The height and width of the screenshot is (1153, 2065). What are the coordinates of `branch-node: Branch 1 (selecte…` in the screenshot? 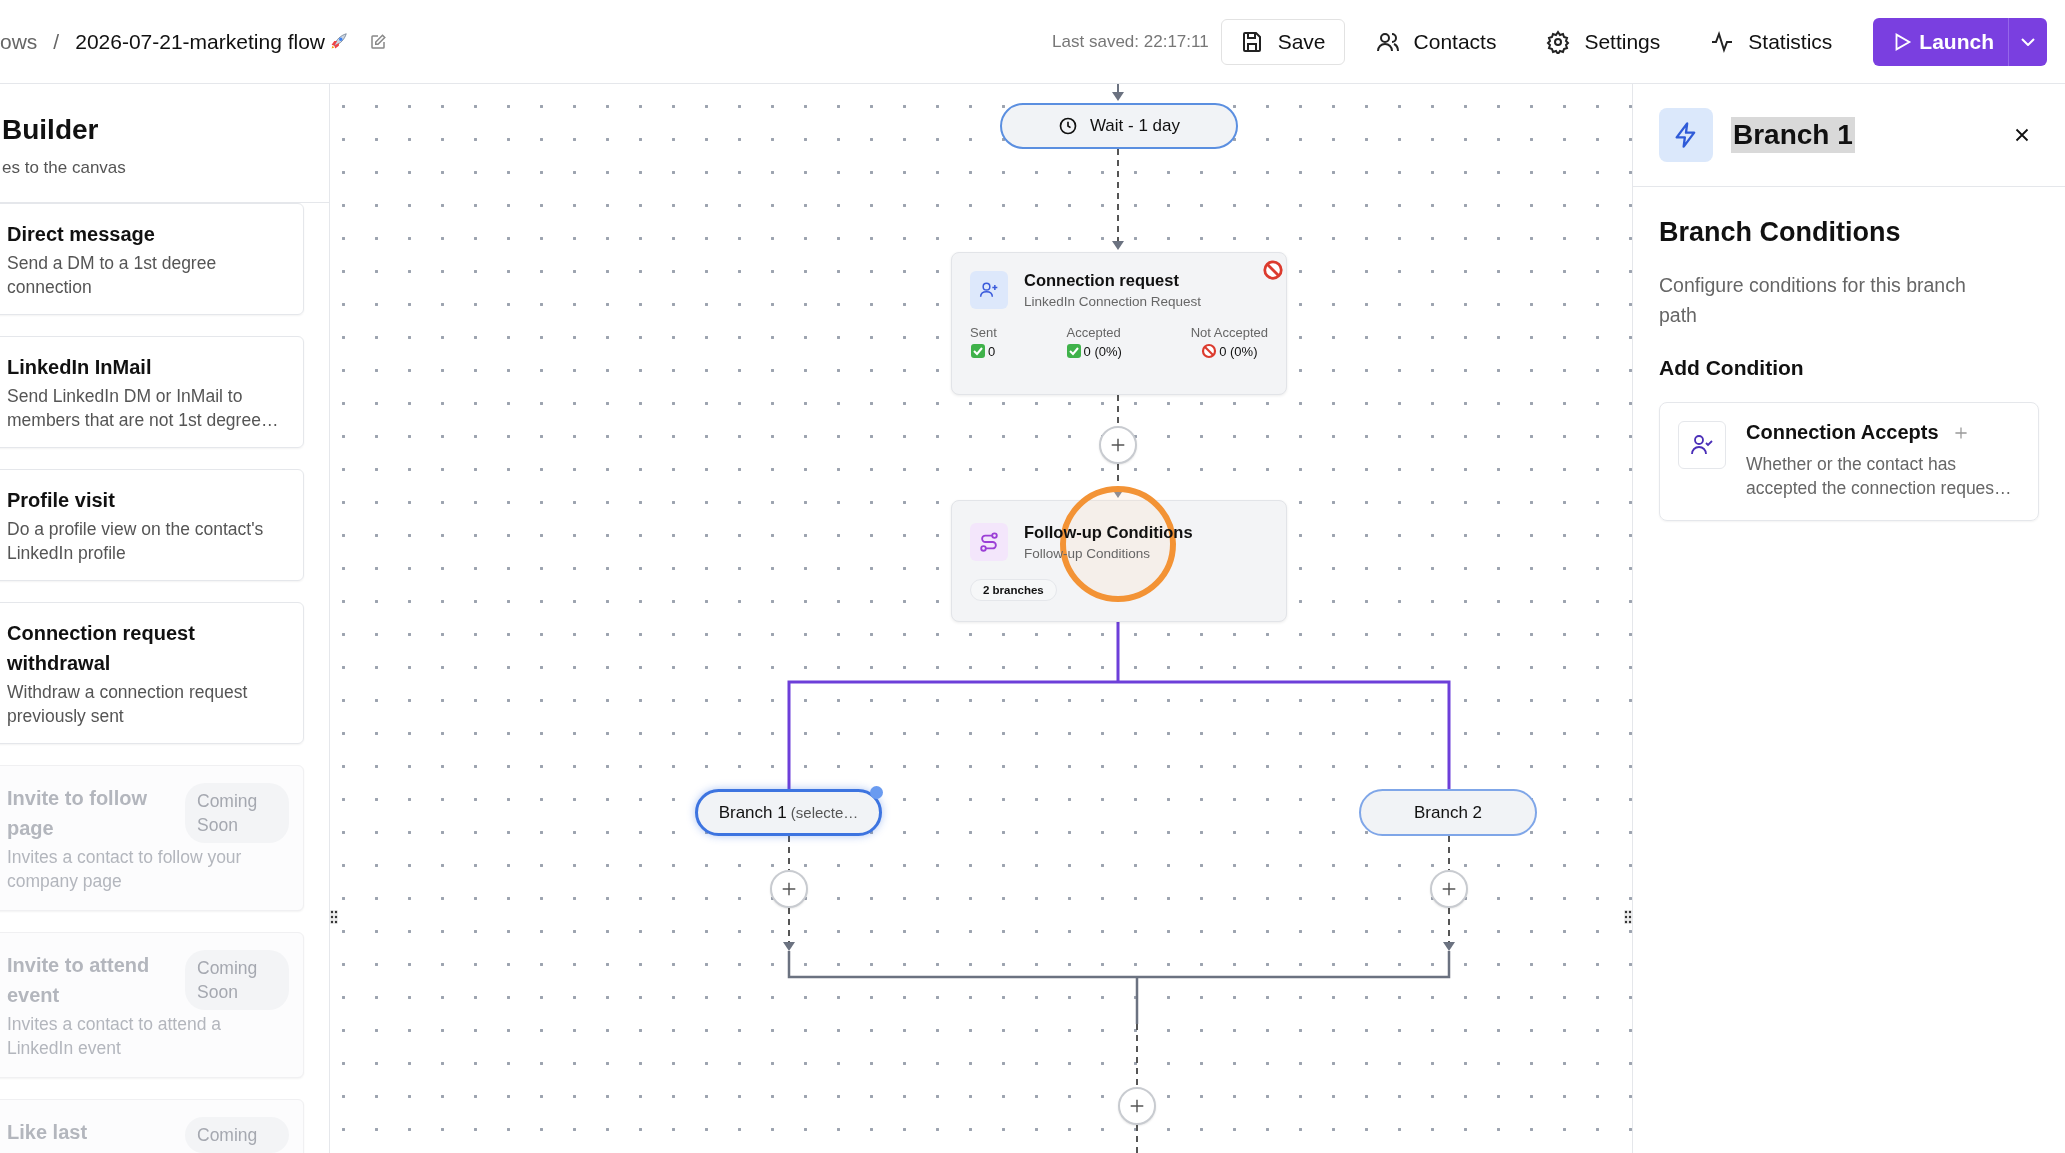 It's located at (788, 812).